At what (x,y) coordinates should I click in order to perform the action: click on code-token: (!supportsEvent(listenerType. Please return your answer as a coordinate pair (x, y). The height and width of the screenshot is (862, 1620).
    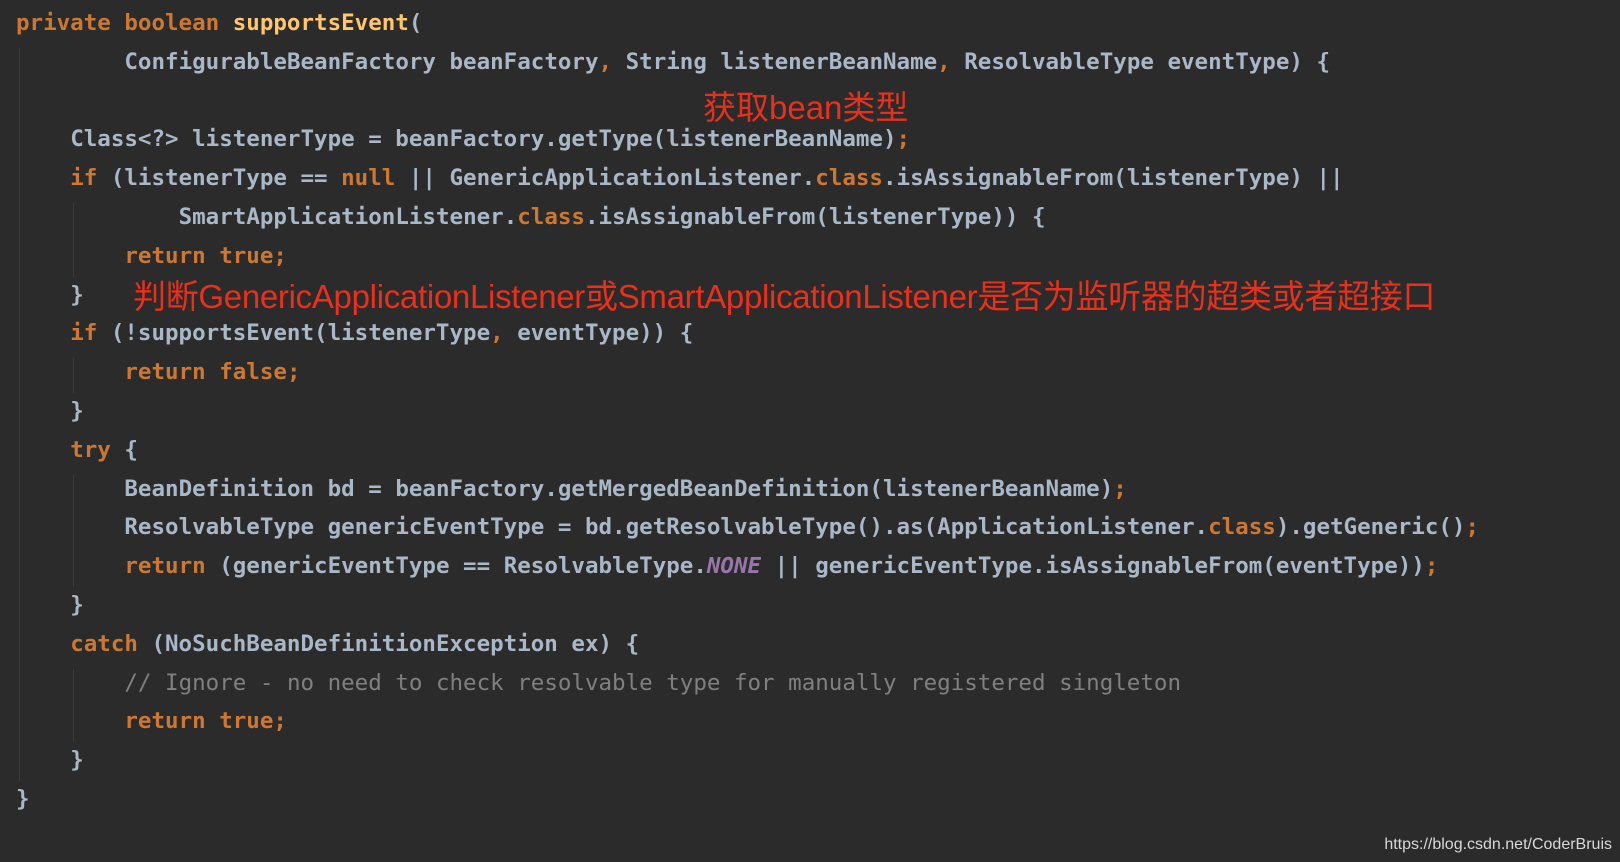
    Looking at the image, I should click on (300, 333).